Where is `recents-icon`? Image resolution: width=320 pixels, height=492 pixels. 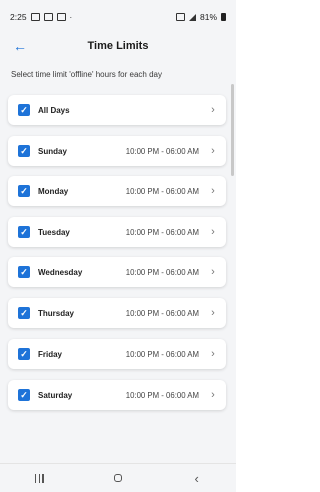 recents-icon is located at coordinates (39, 478).